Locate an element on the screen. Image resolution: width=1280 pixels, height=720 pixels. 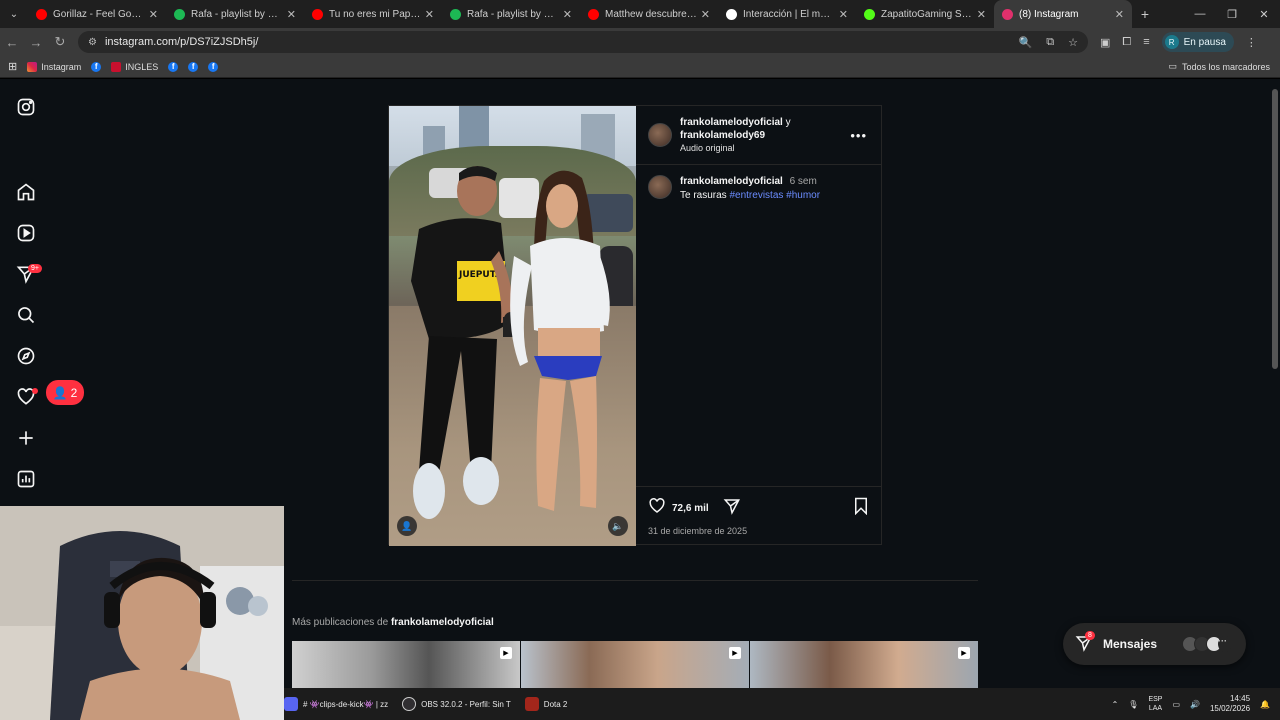
media-control-icon: ≡ is located at coordinates (1146, 42).